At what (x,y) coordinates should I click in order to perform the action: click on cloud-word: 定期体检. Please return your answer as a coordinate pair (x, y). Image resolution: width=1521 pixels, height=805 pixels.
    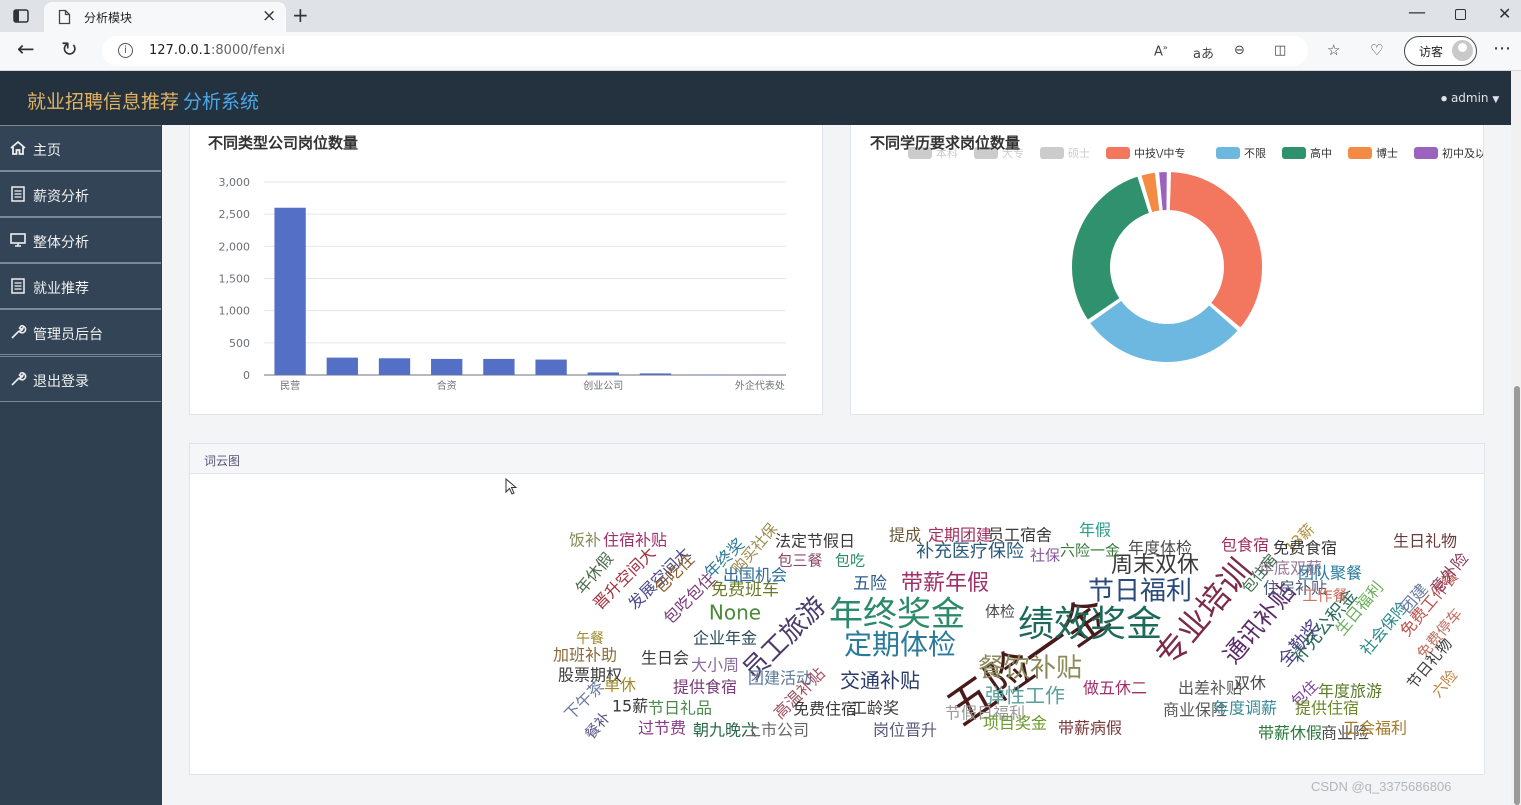
    Looking at the image, I should click on (900, 644).